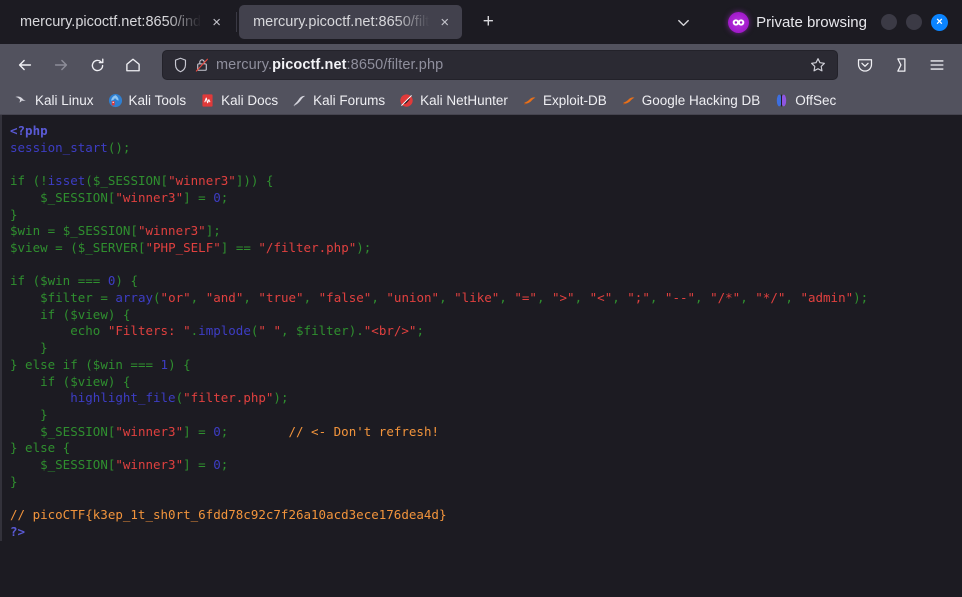 The height and width of the screenshot is (597, 962). What do you see at coordinates (525, 298) in the screenshot?
I see `code-token: "="` at bounding box center [525, 298].